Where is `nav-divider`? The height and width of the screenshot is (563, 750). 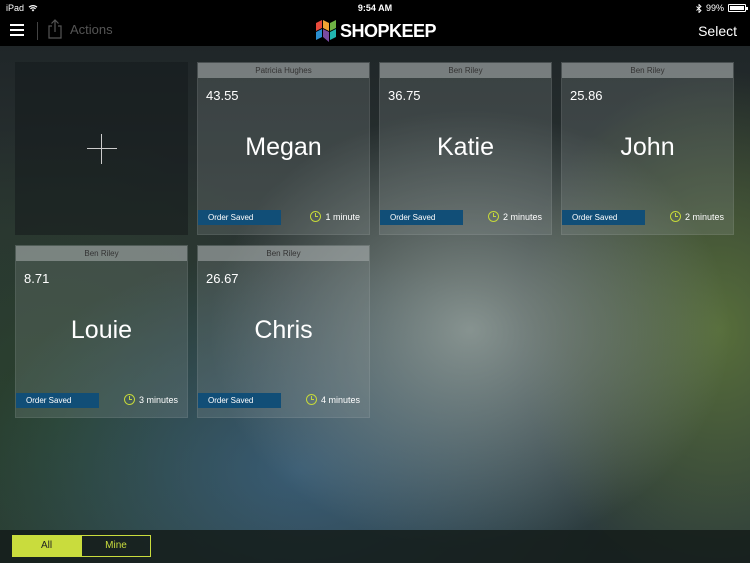
nav-divider is located at coordinates (37, 31).